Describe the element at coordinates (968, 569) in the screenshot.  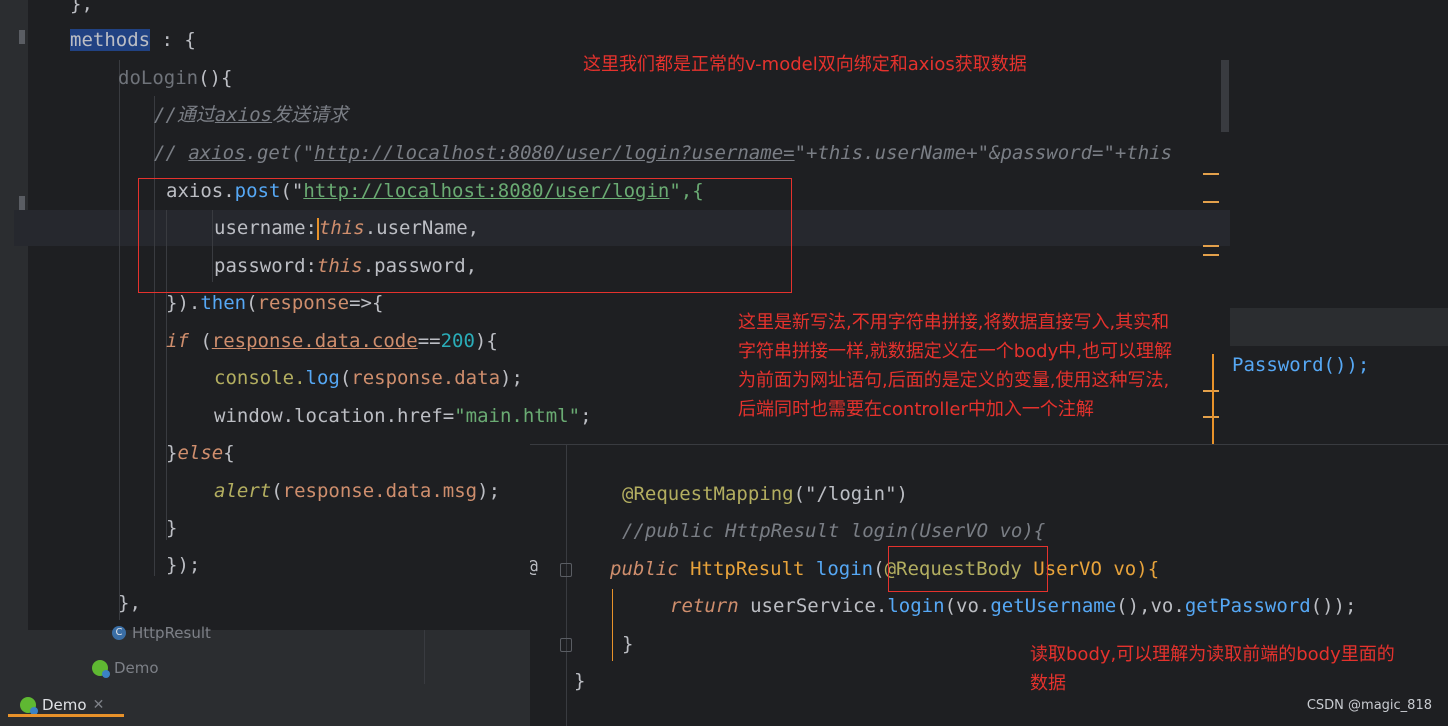
I see `annotation-box-requestbody` at that location.